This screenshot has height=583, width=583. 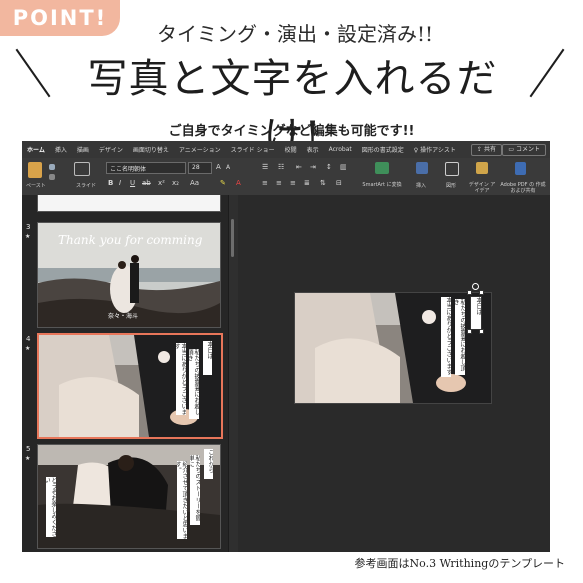 What do you see at coordinates (291, 131) in the screenshot?
I see `caption: ご自身でタイミングなど編集も可能です!!` at bounding box center [291, 131].